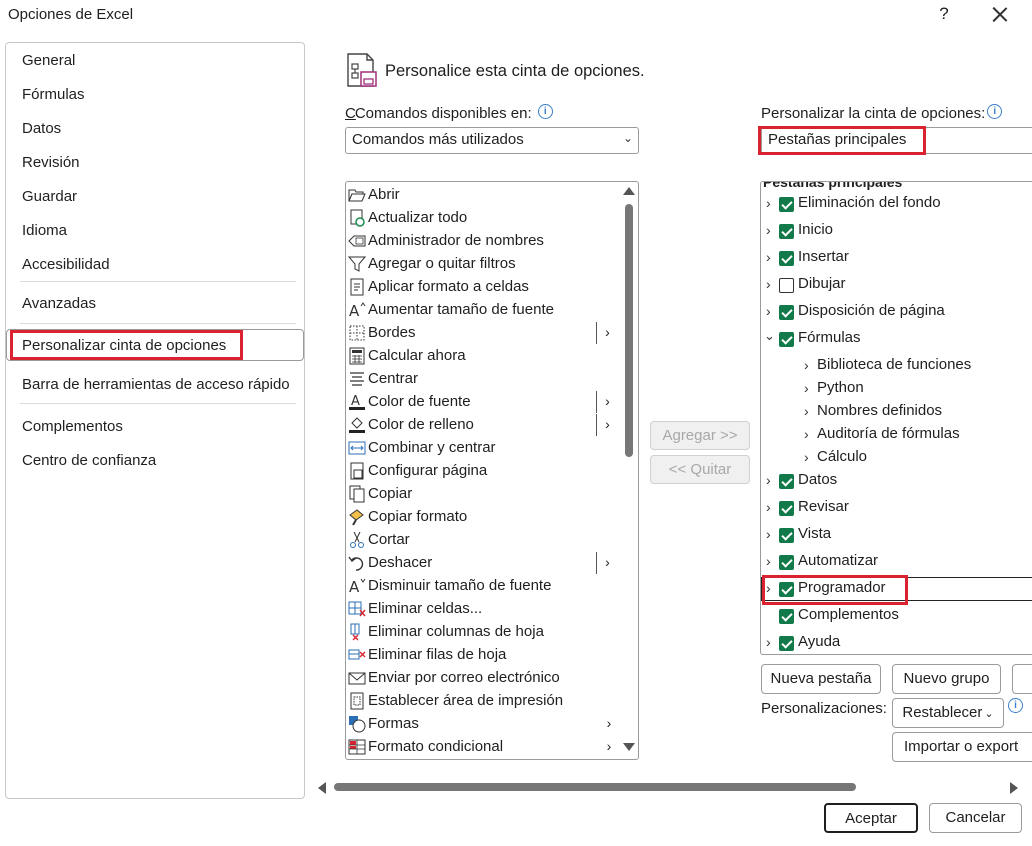  I want to click on remove-button: << Quitar, so click(700, 469).